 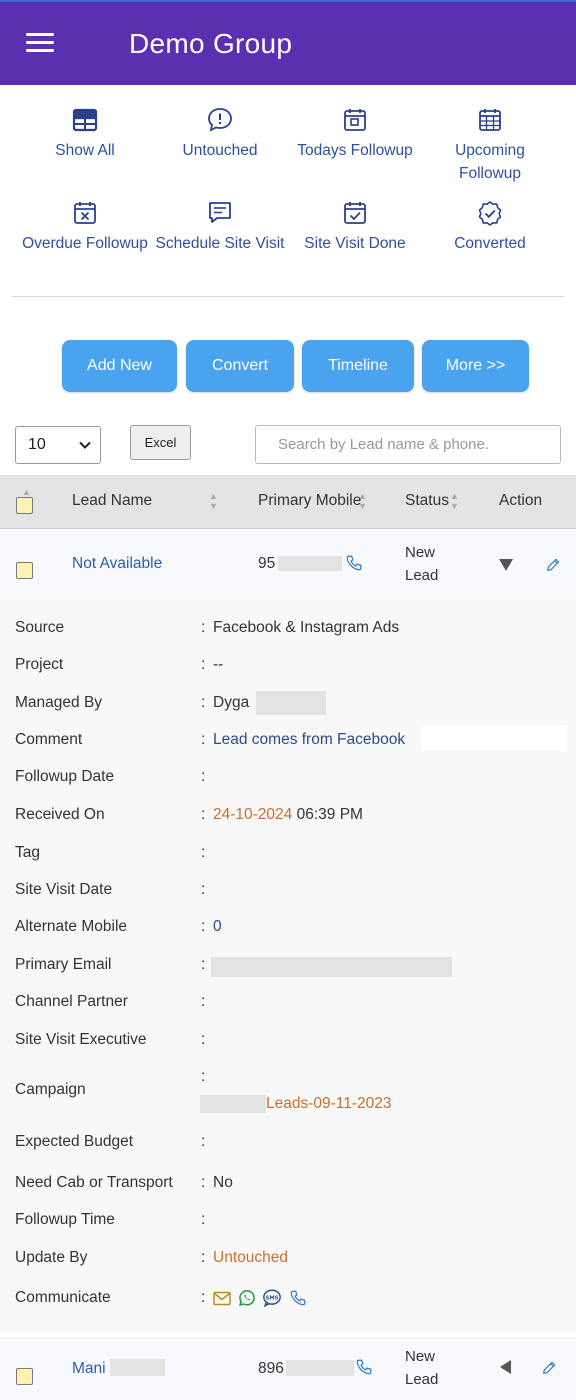 I want to click on excel-export-button: Excel, so click(x=160, y=442).